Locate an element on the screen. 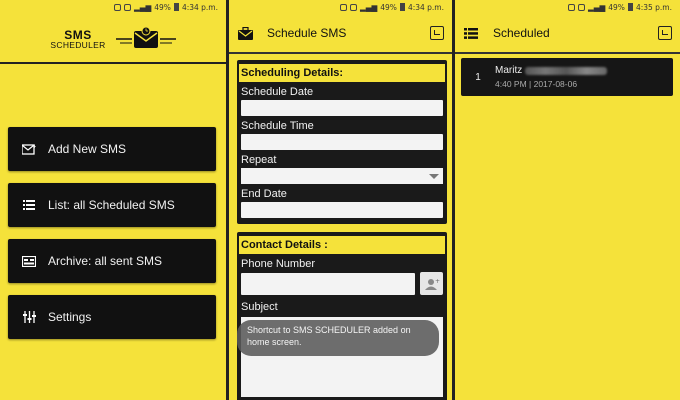 The height and width of the screenshot is (400, 680). item-index: 1 is located at coordinates (478, 77).